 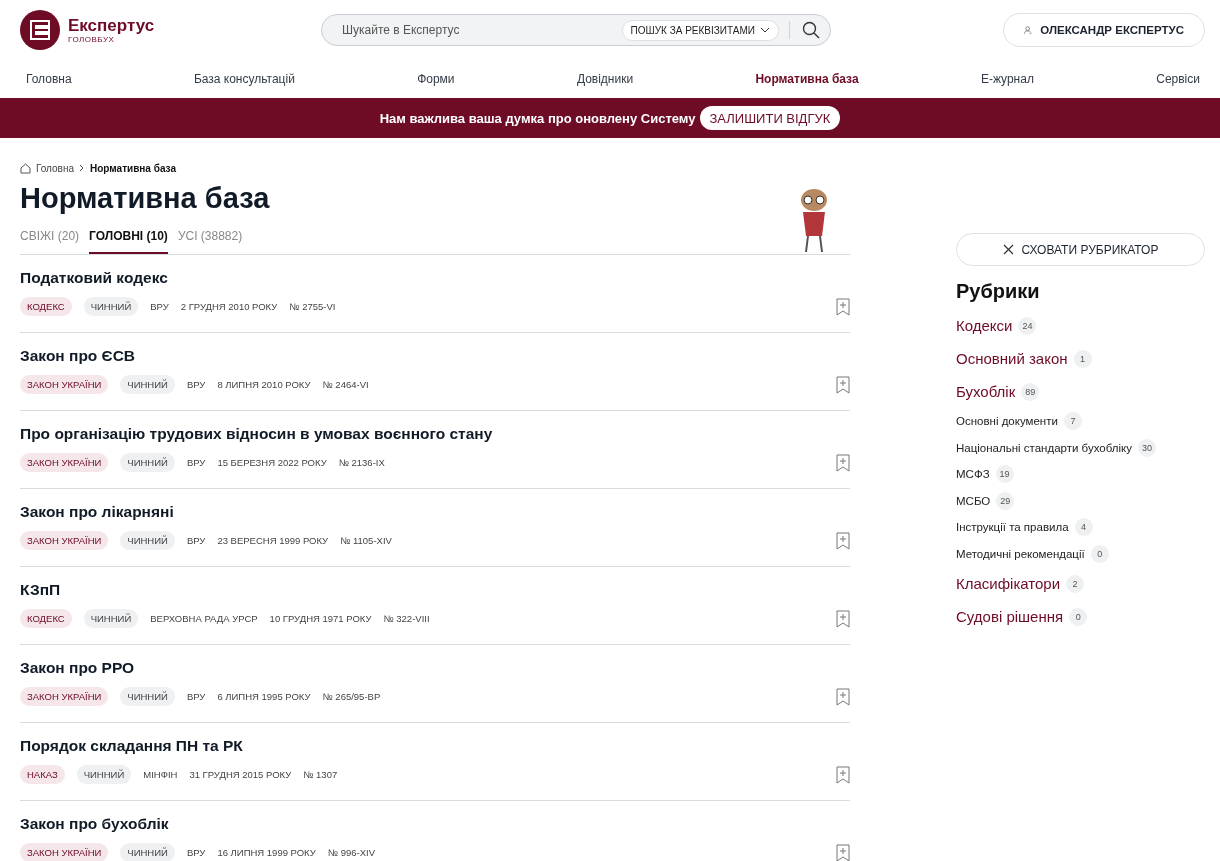 I want to click on date-text: 8 ЛИПНЯ 2010 РОКУ, so click(x=264, y=384).